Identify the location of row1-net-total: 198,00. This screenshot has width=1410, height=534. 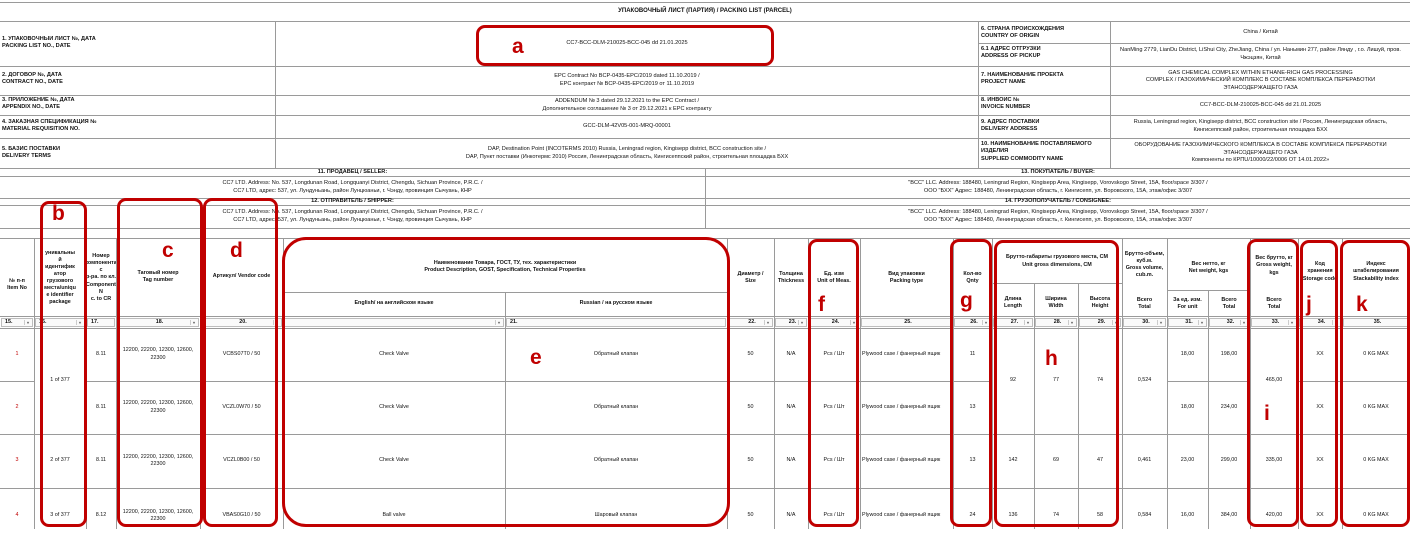
(1229, 353).